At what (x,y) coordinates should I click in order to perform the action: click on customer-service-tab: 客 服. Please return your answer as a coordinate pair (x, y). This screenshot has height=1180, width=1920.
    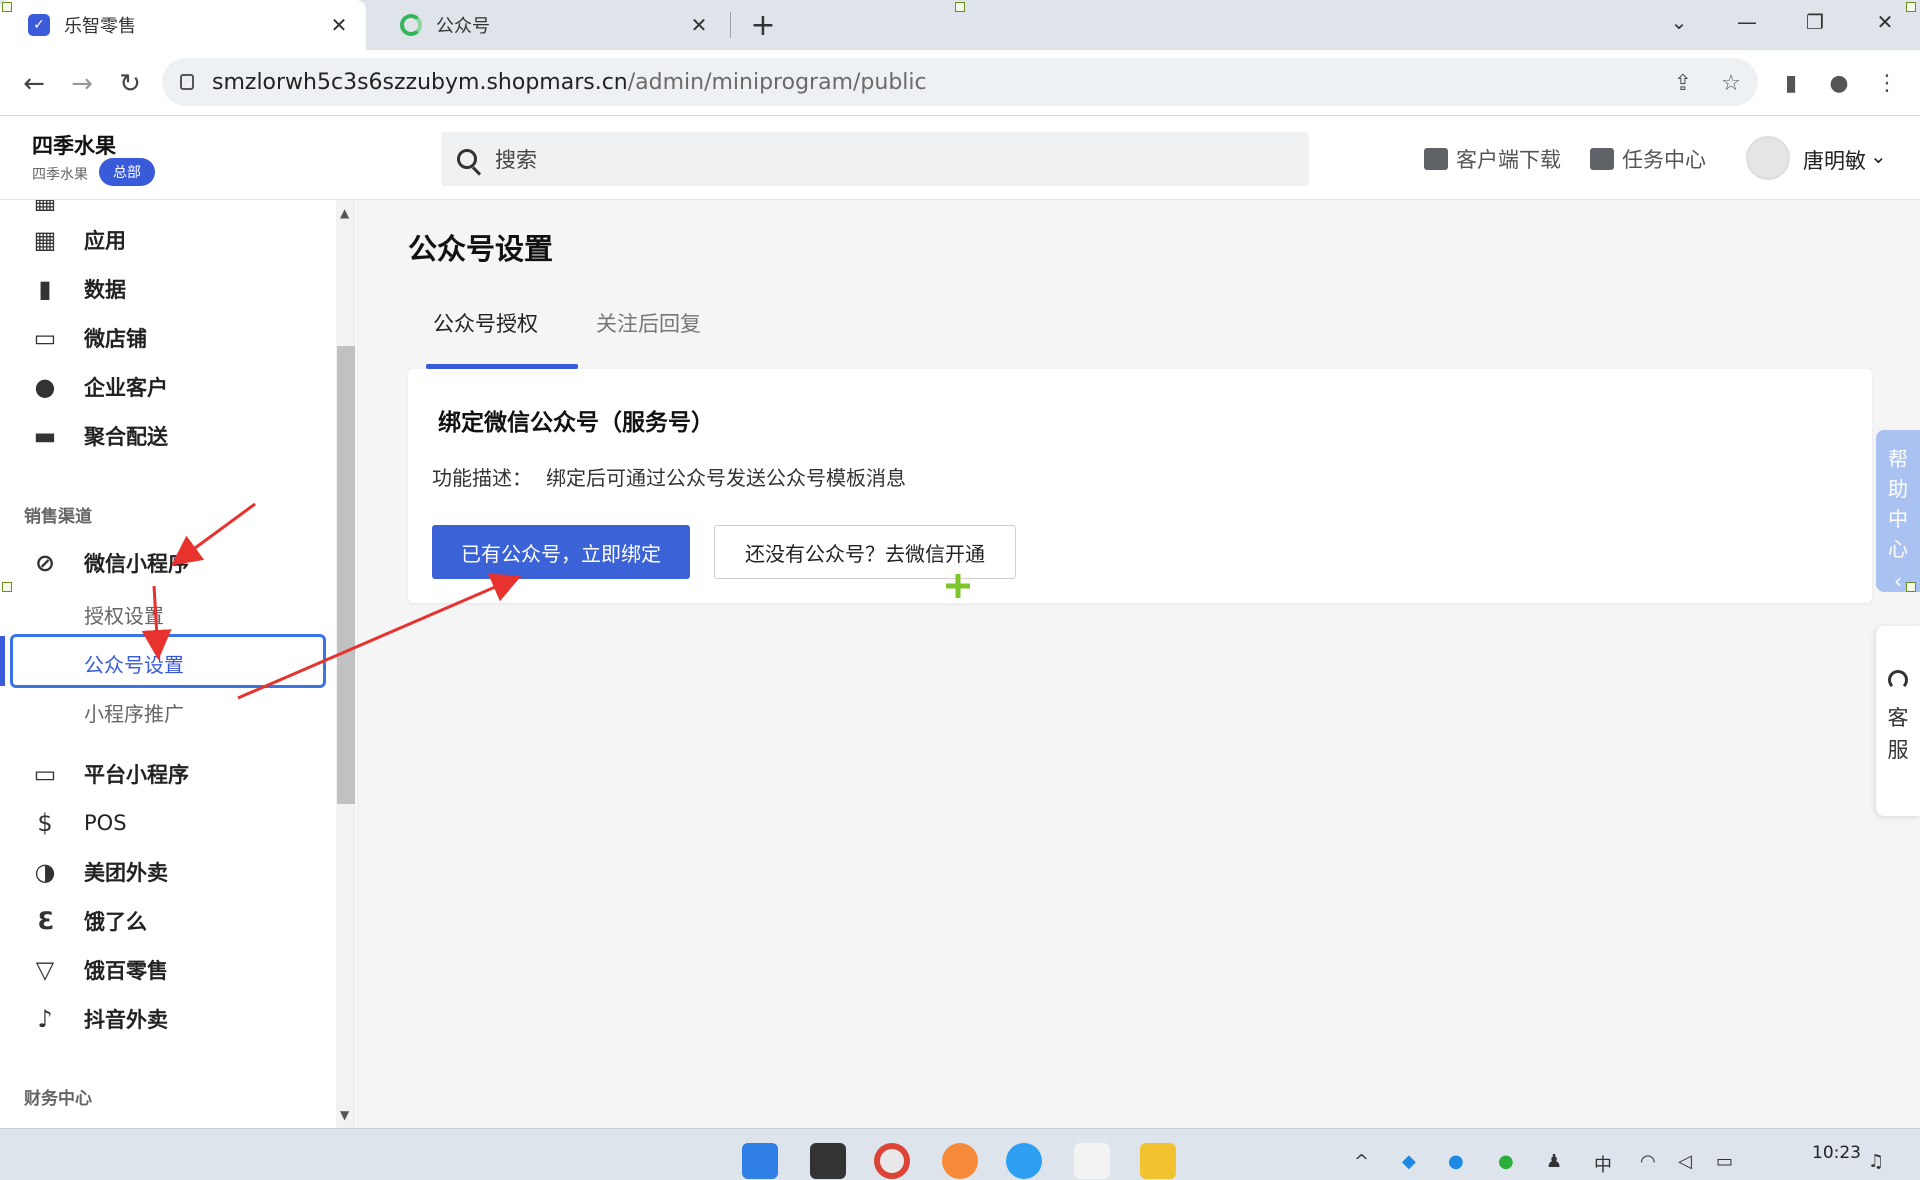
    Looking at the image, I should click on (1898, 721).